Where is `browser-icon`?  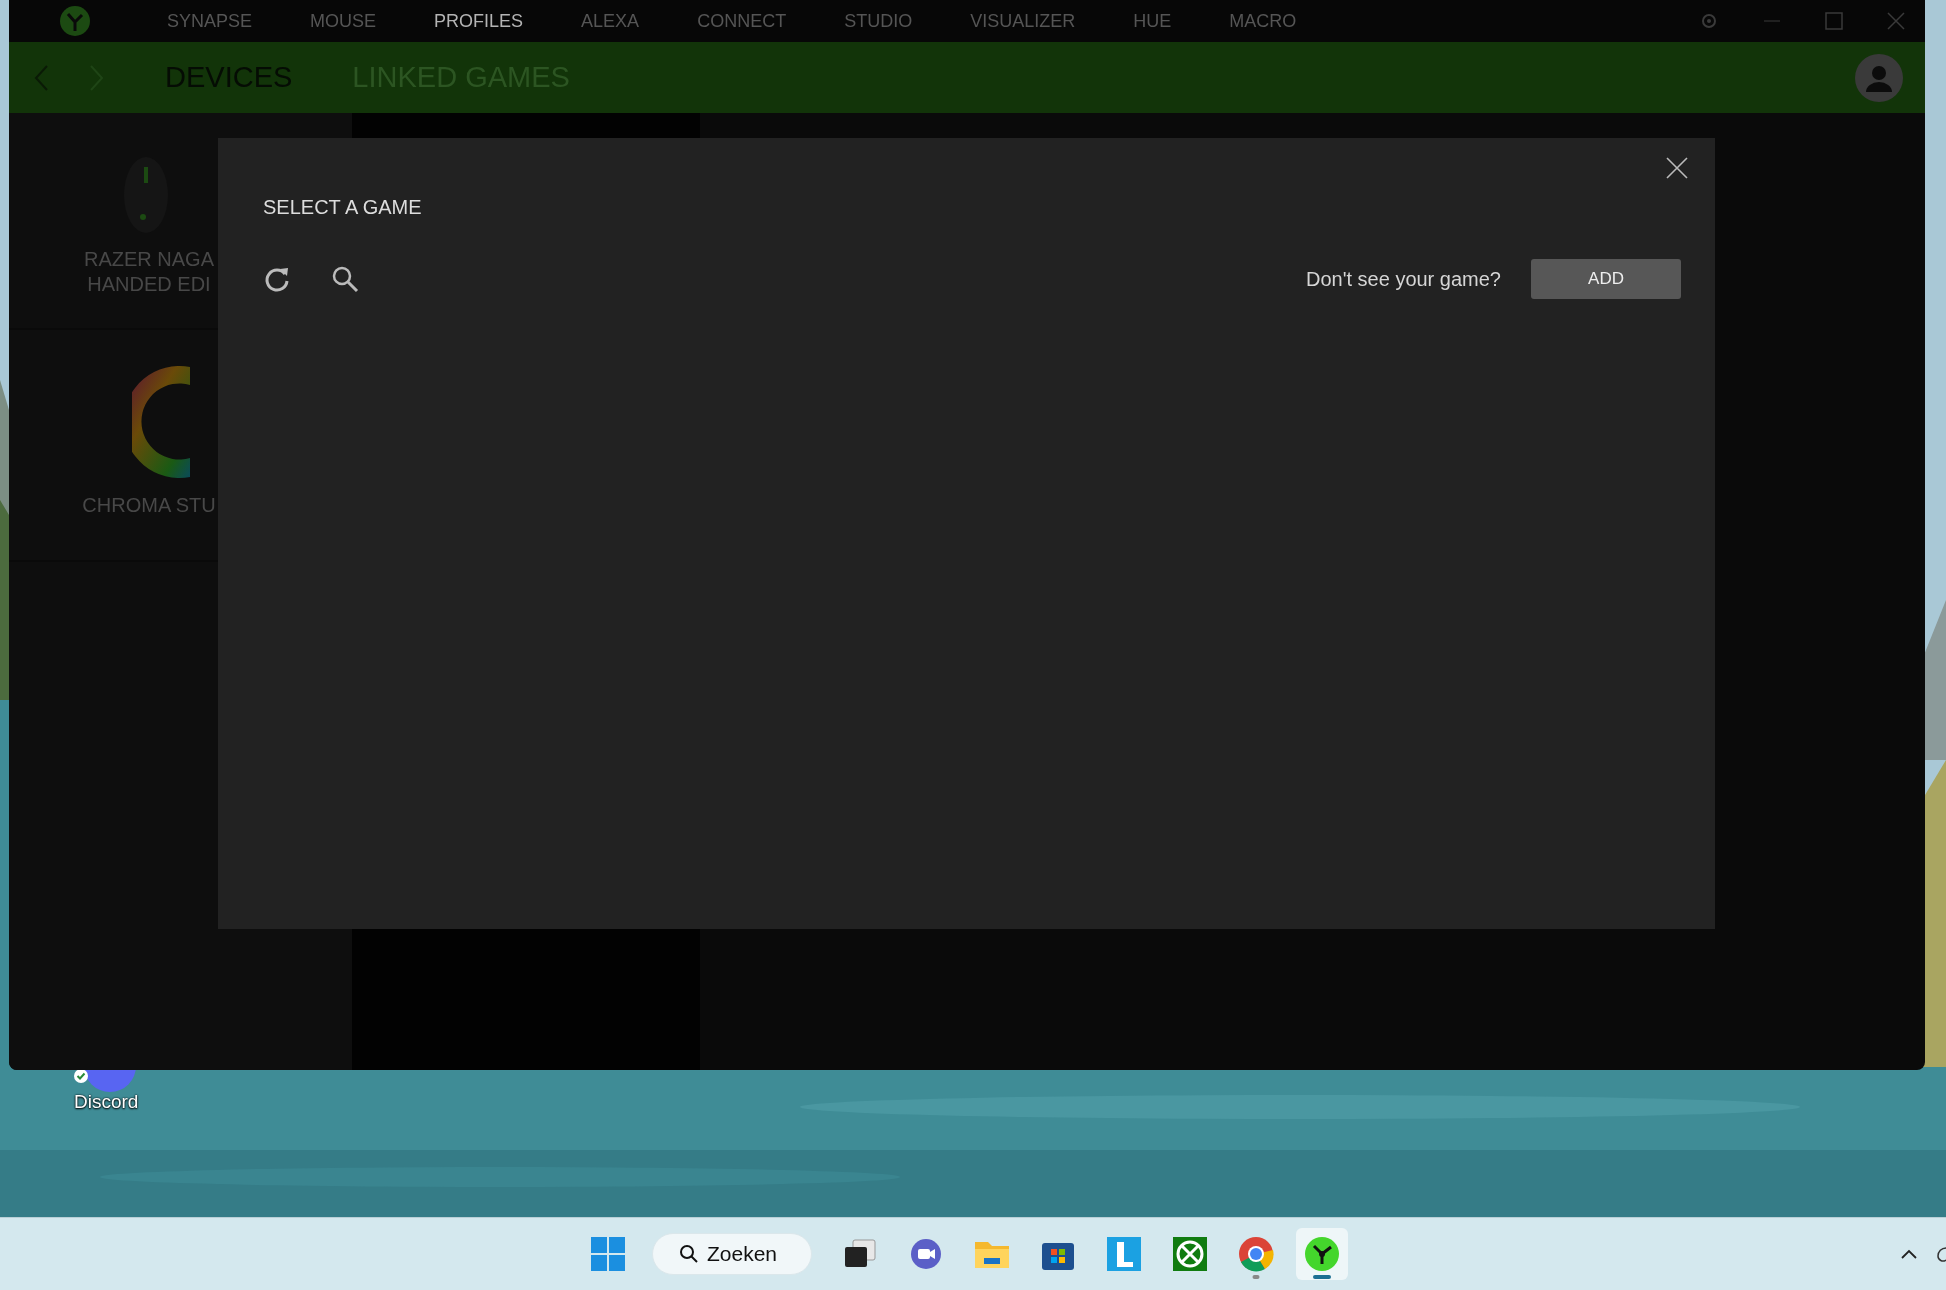 browser-icon is located at coordinates (1256, 1254).